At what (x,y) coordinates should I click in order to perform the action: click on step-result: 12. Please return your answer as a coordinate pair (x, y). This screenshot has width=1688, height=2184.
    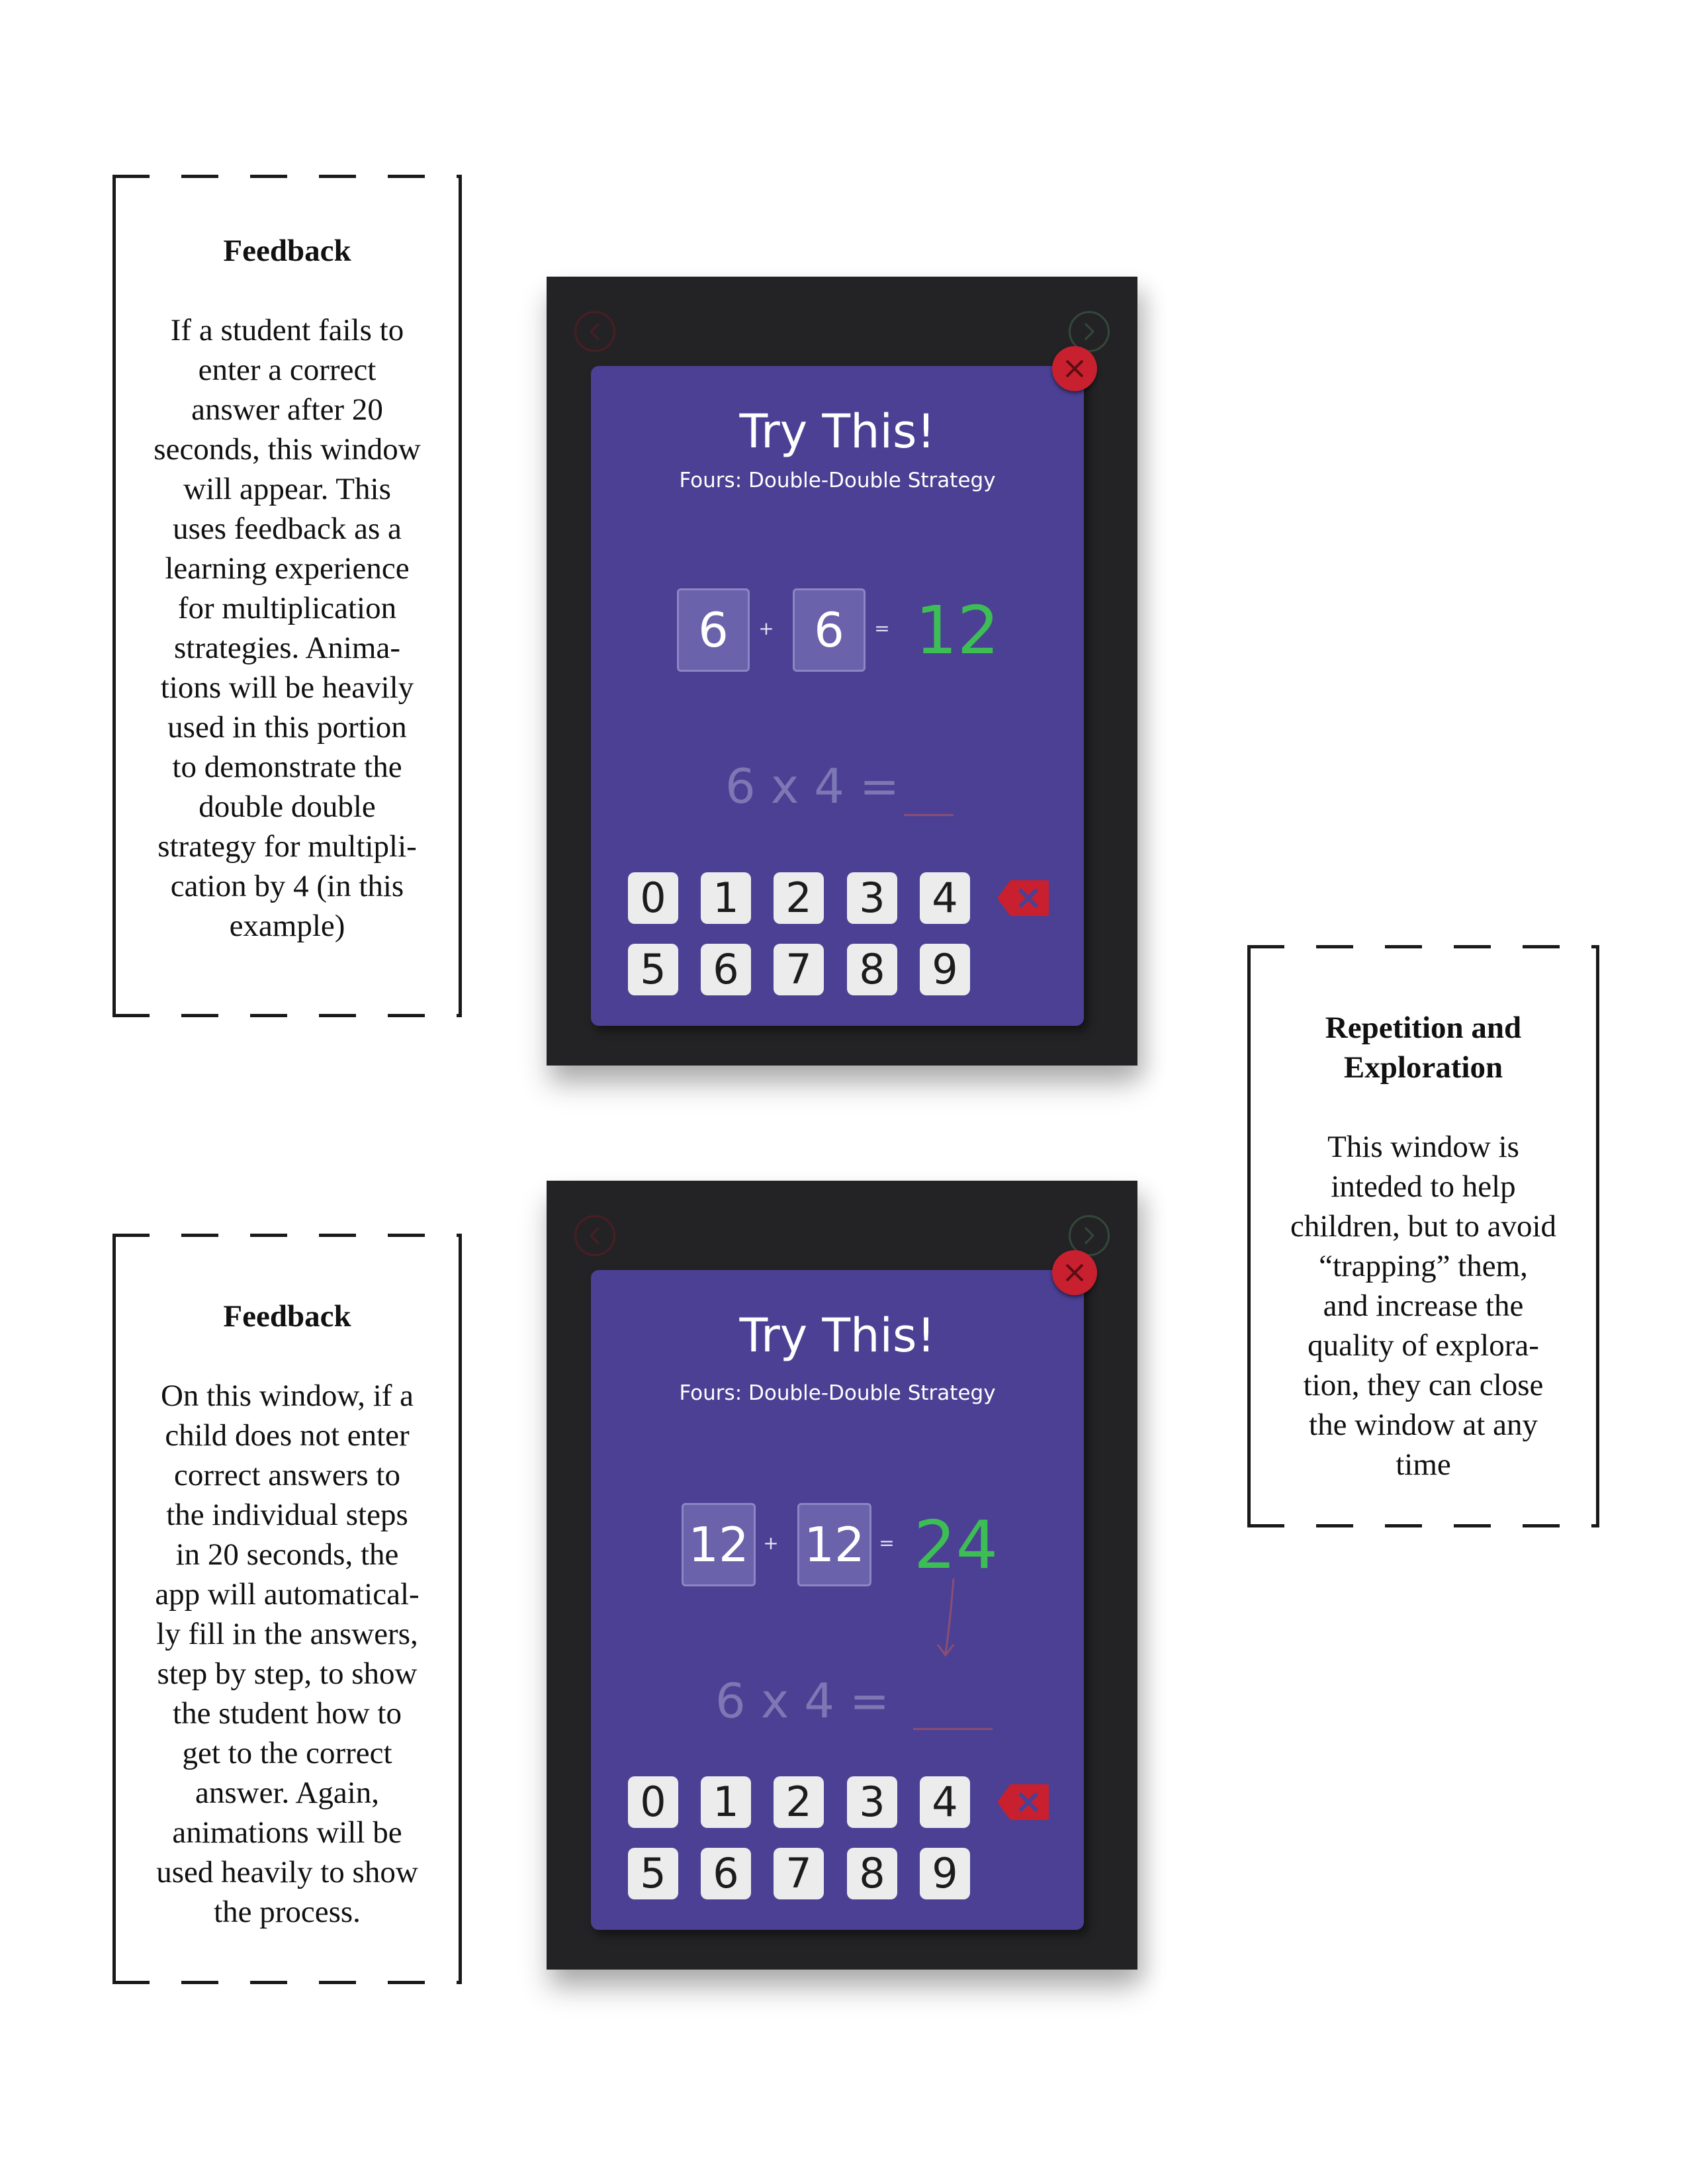
    Looking at the image, I should click on (957, 630).